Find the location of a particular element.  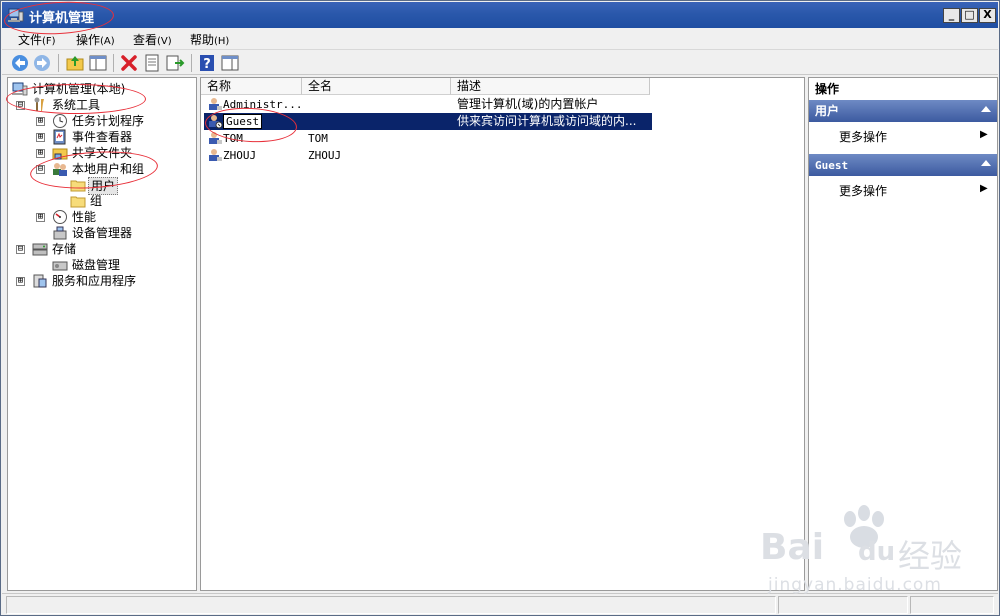

properties-icon is located at coordinates (152, 63).